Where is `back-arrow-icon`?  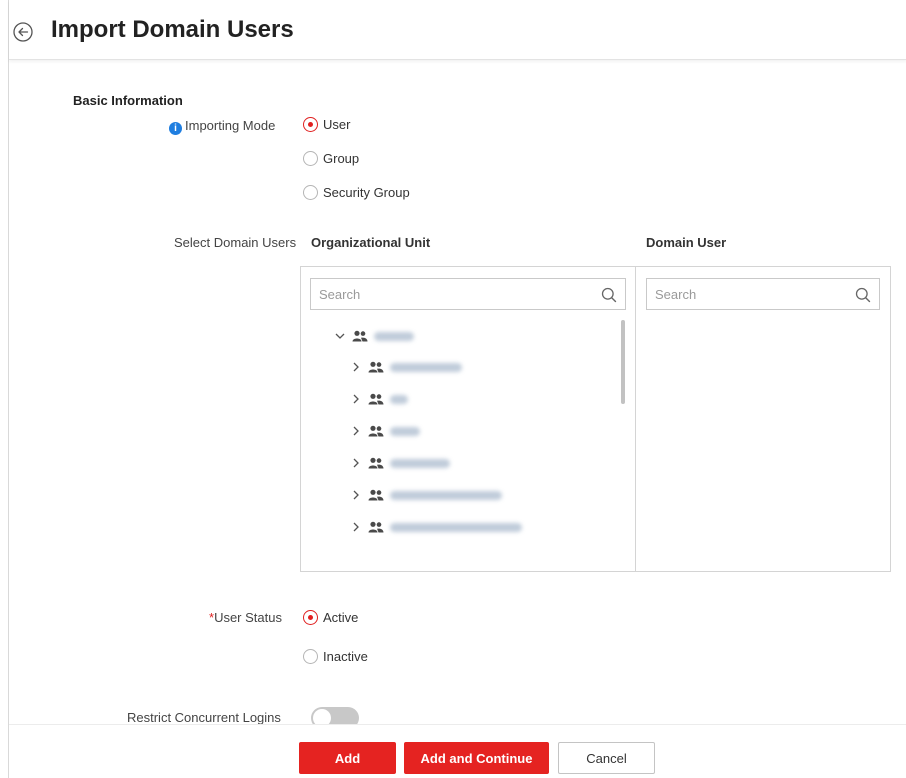 back-arrow-icon is located at coordinates (23, 32).